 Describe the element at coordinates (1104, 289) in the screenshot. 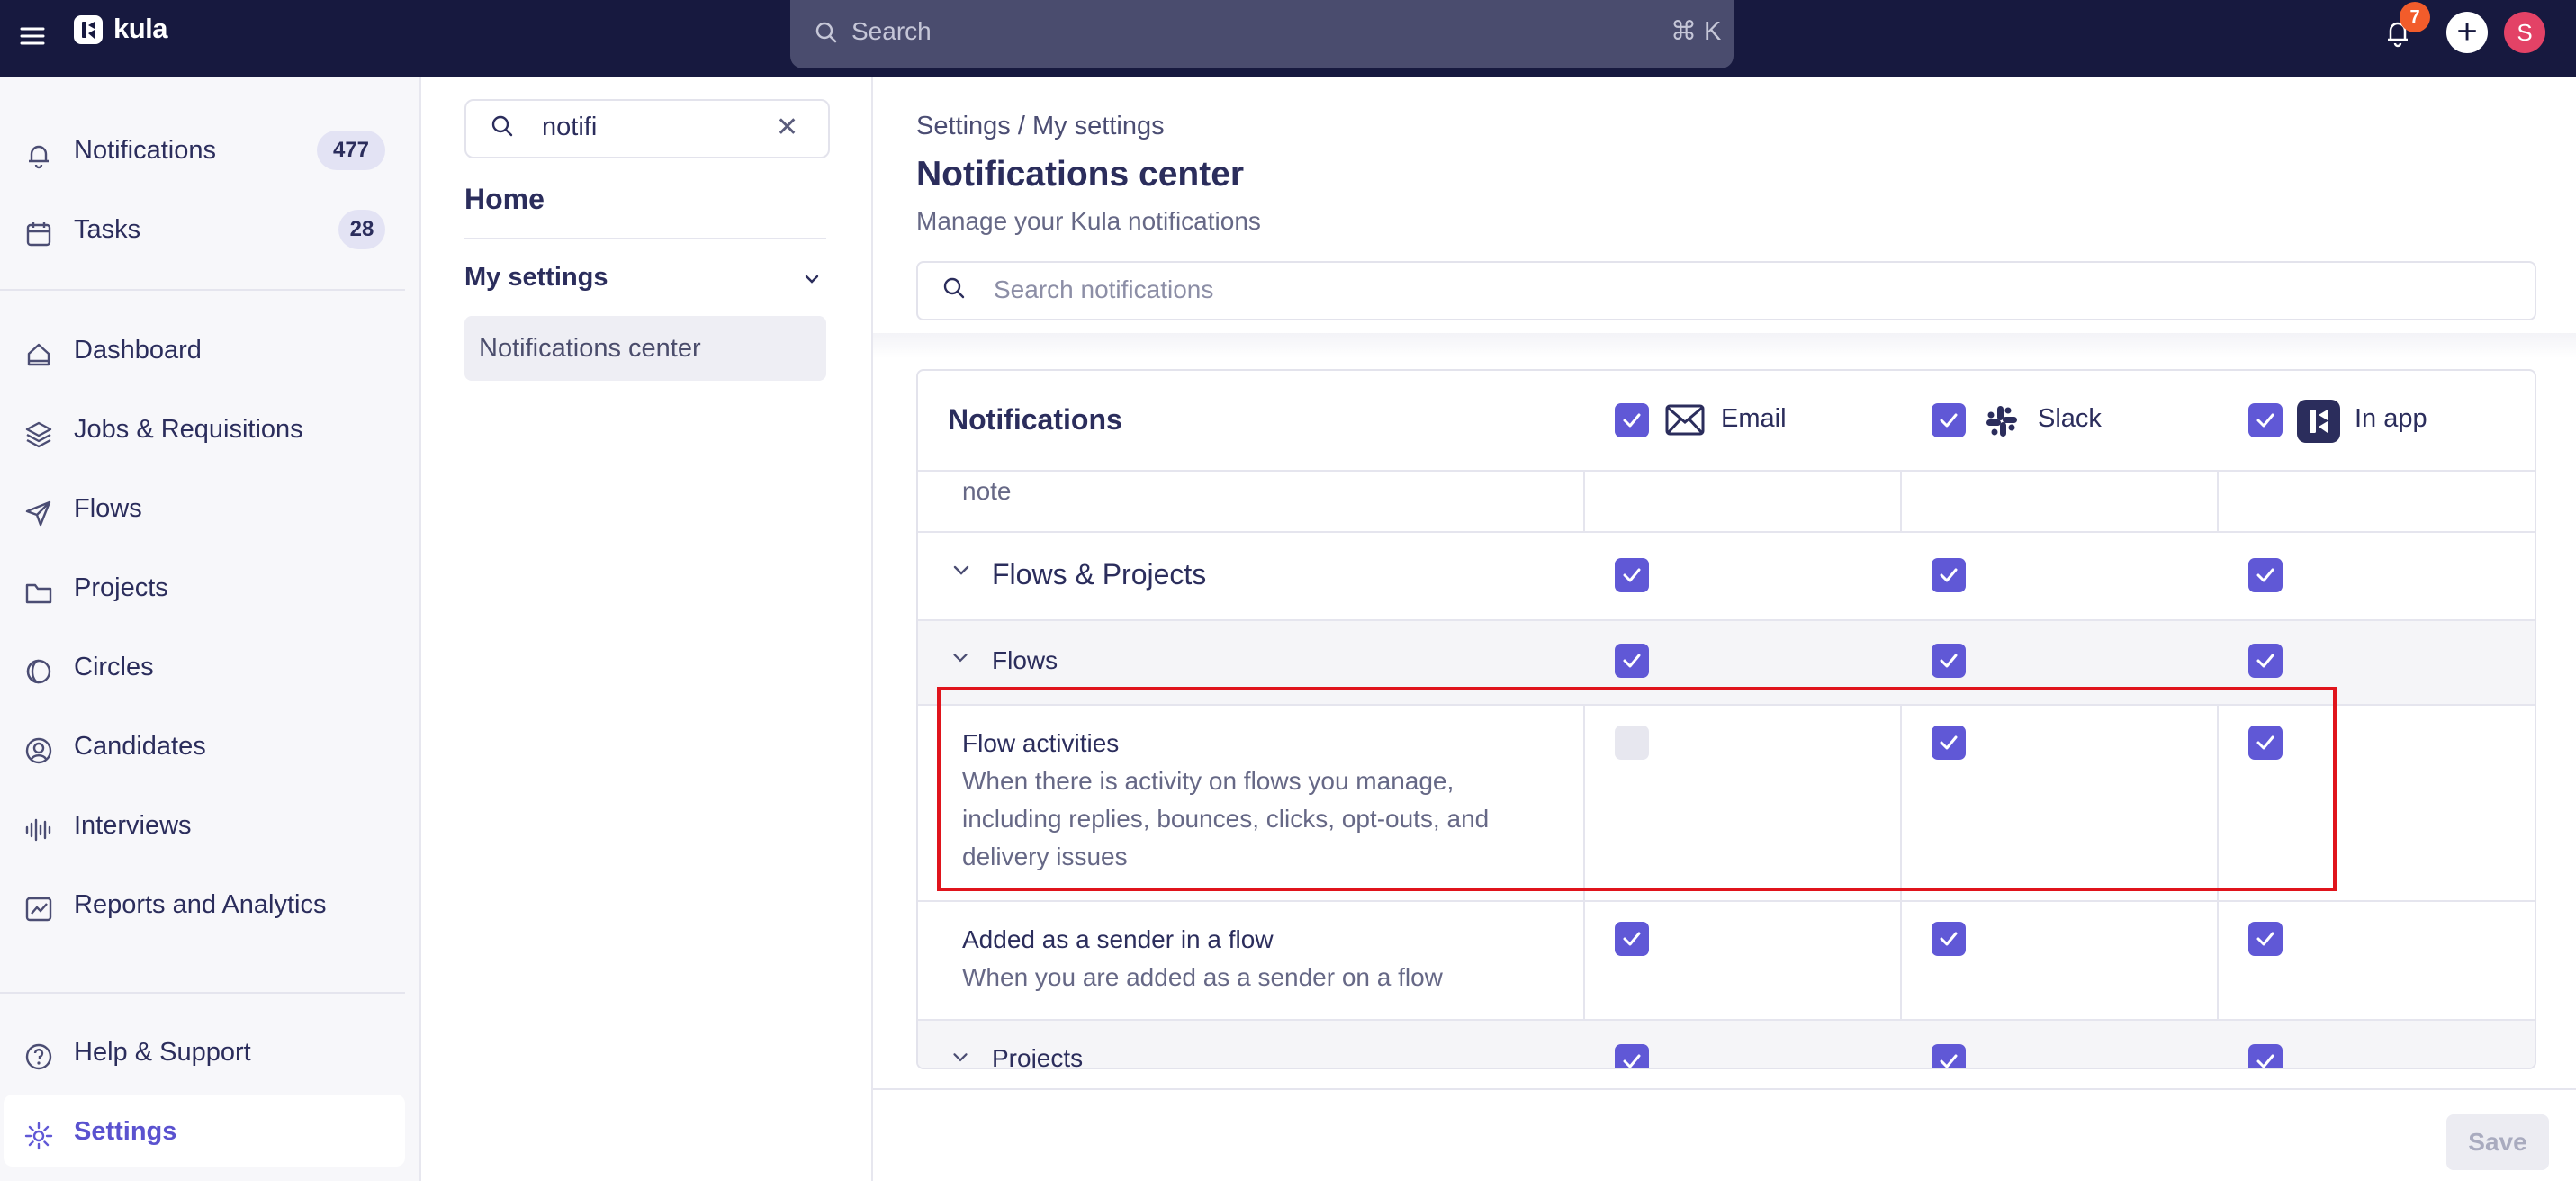

I see `notifications-search-placeholder: Search notifications` at that location.